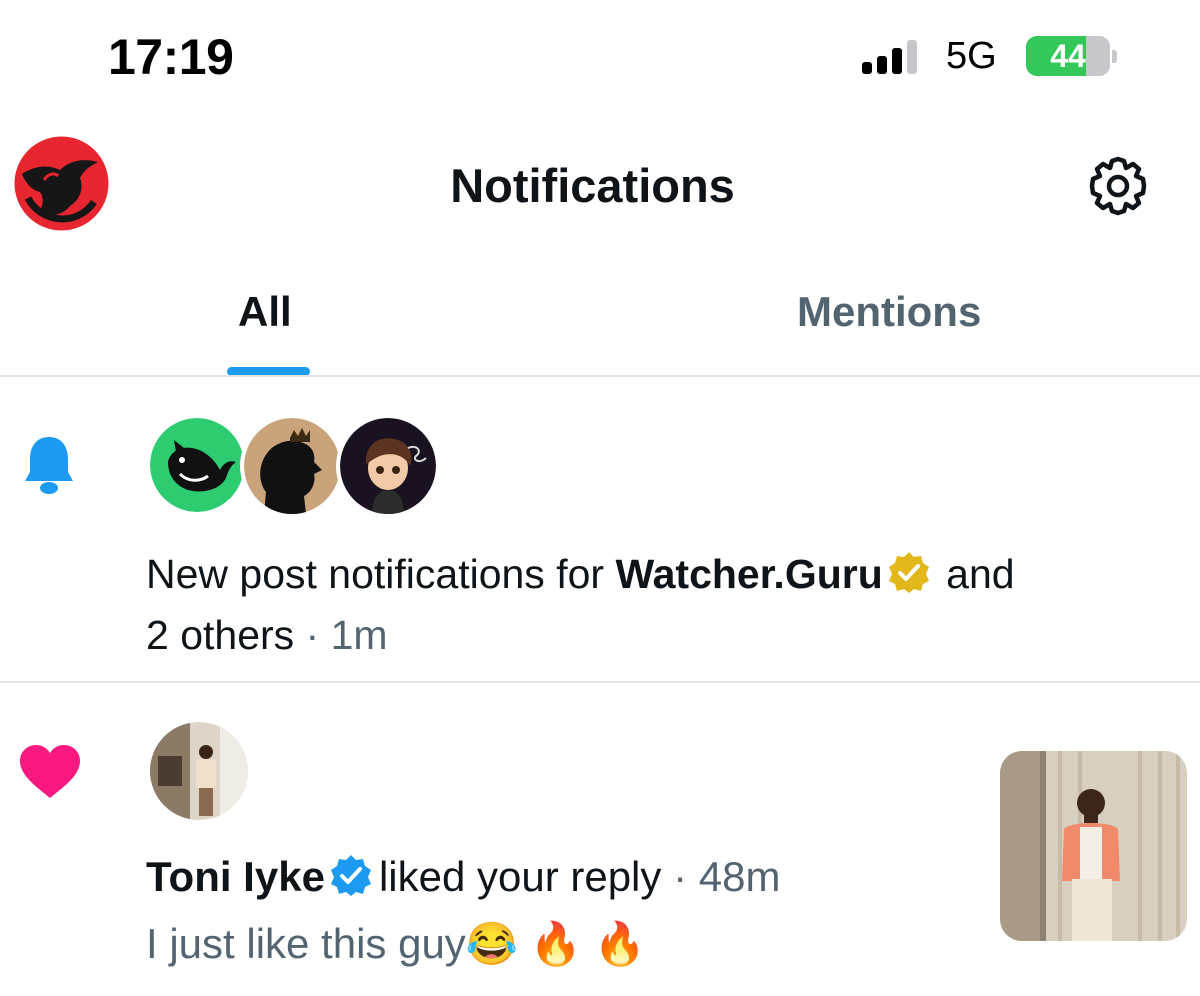 This screenshot has width=1200, height=996. I want to click on user-photo-icon, so click(199, 771).